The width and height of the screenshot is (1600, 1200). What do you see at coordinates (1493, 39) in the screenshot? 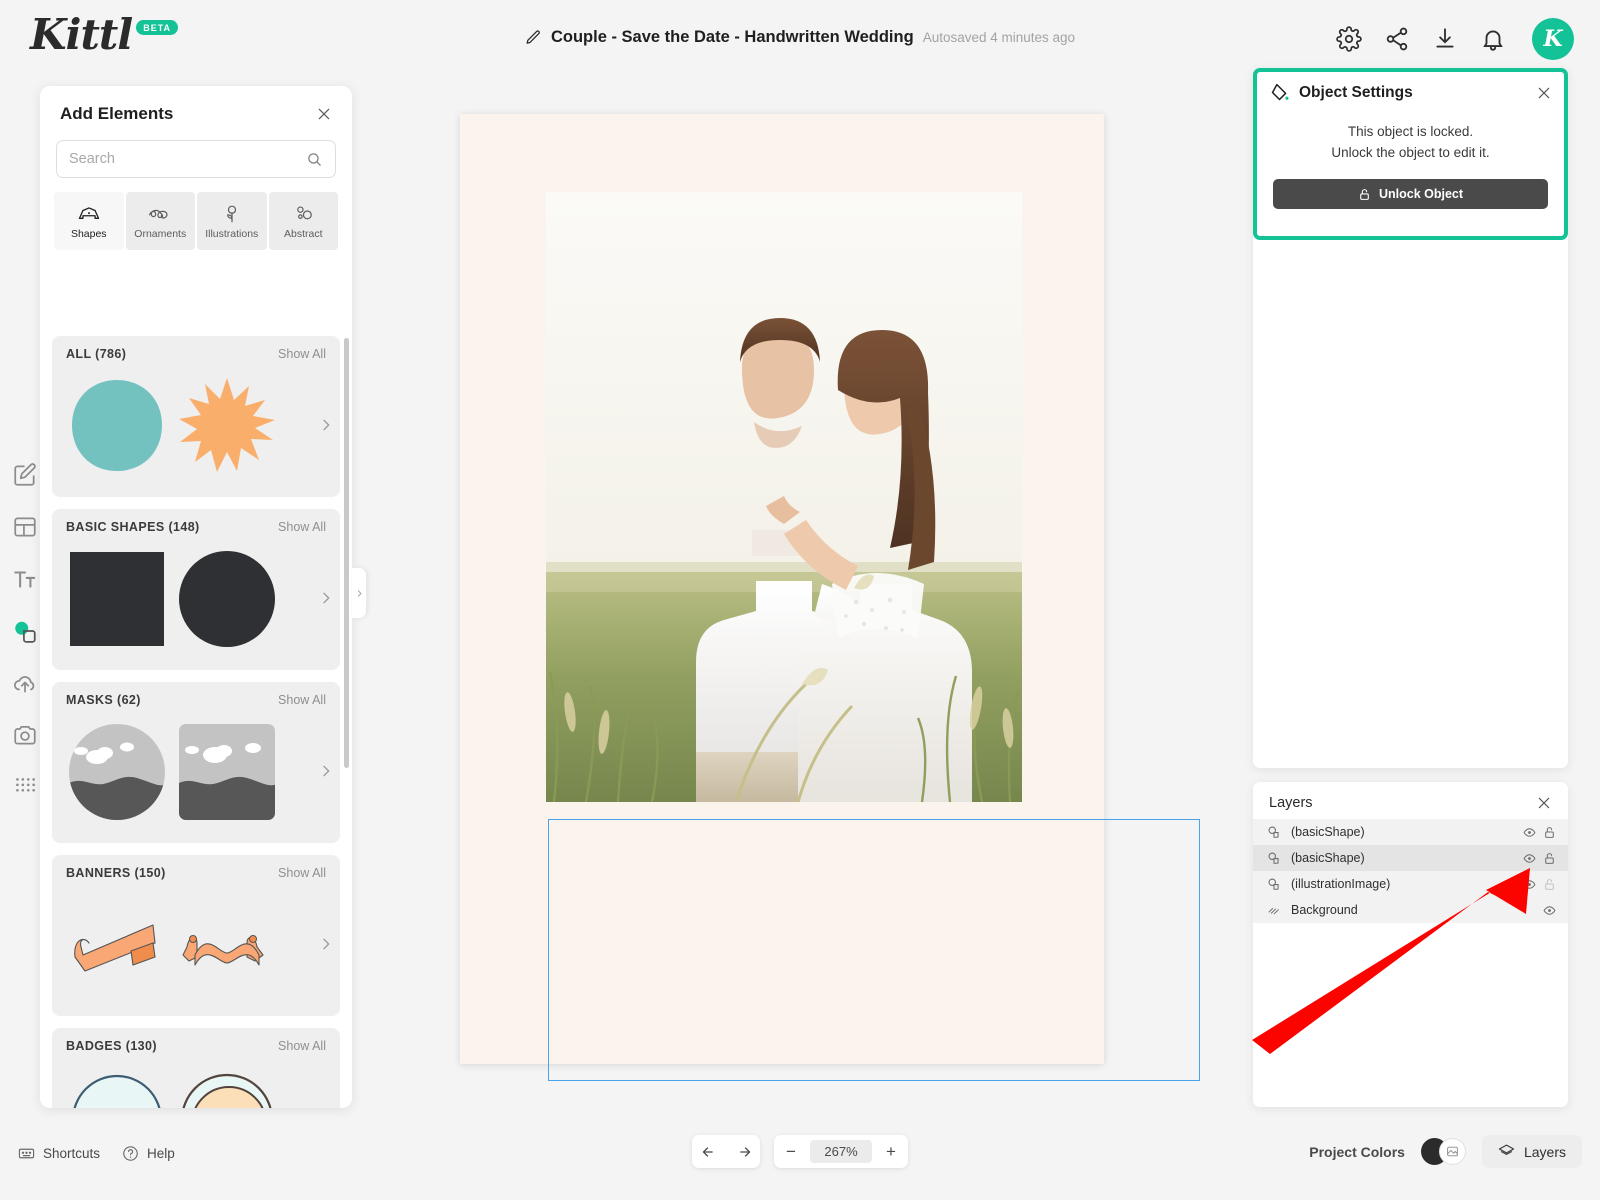
I see `bell-icon` at bounding box center [1493, 39].